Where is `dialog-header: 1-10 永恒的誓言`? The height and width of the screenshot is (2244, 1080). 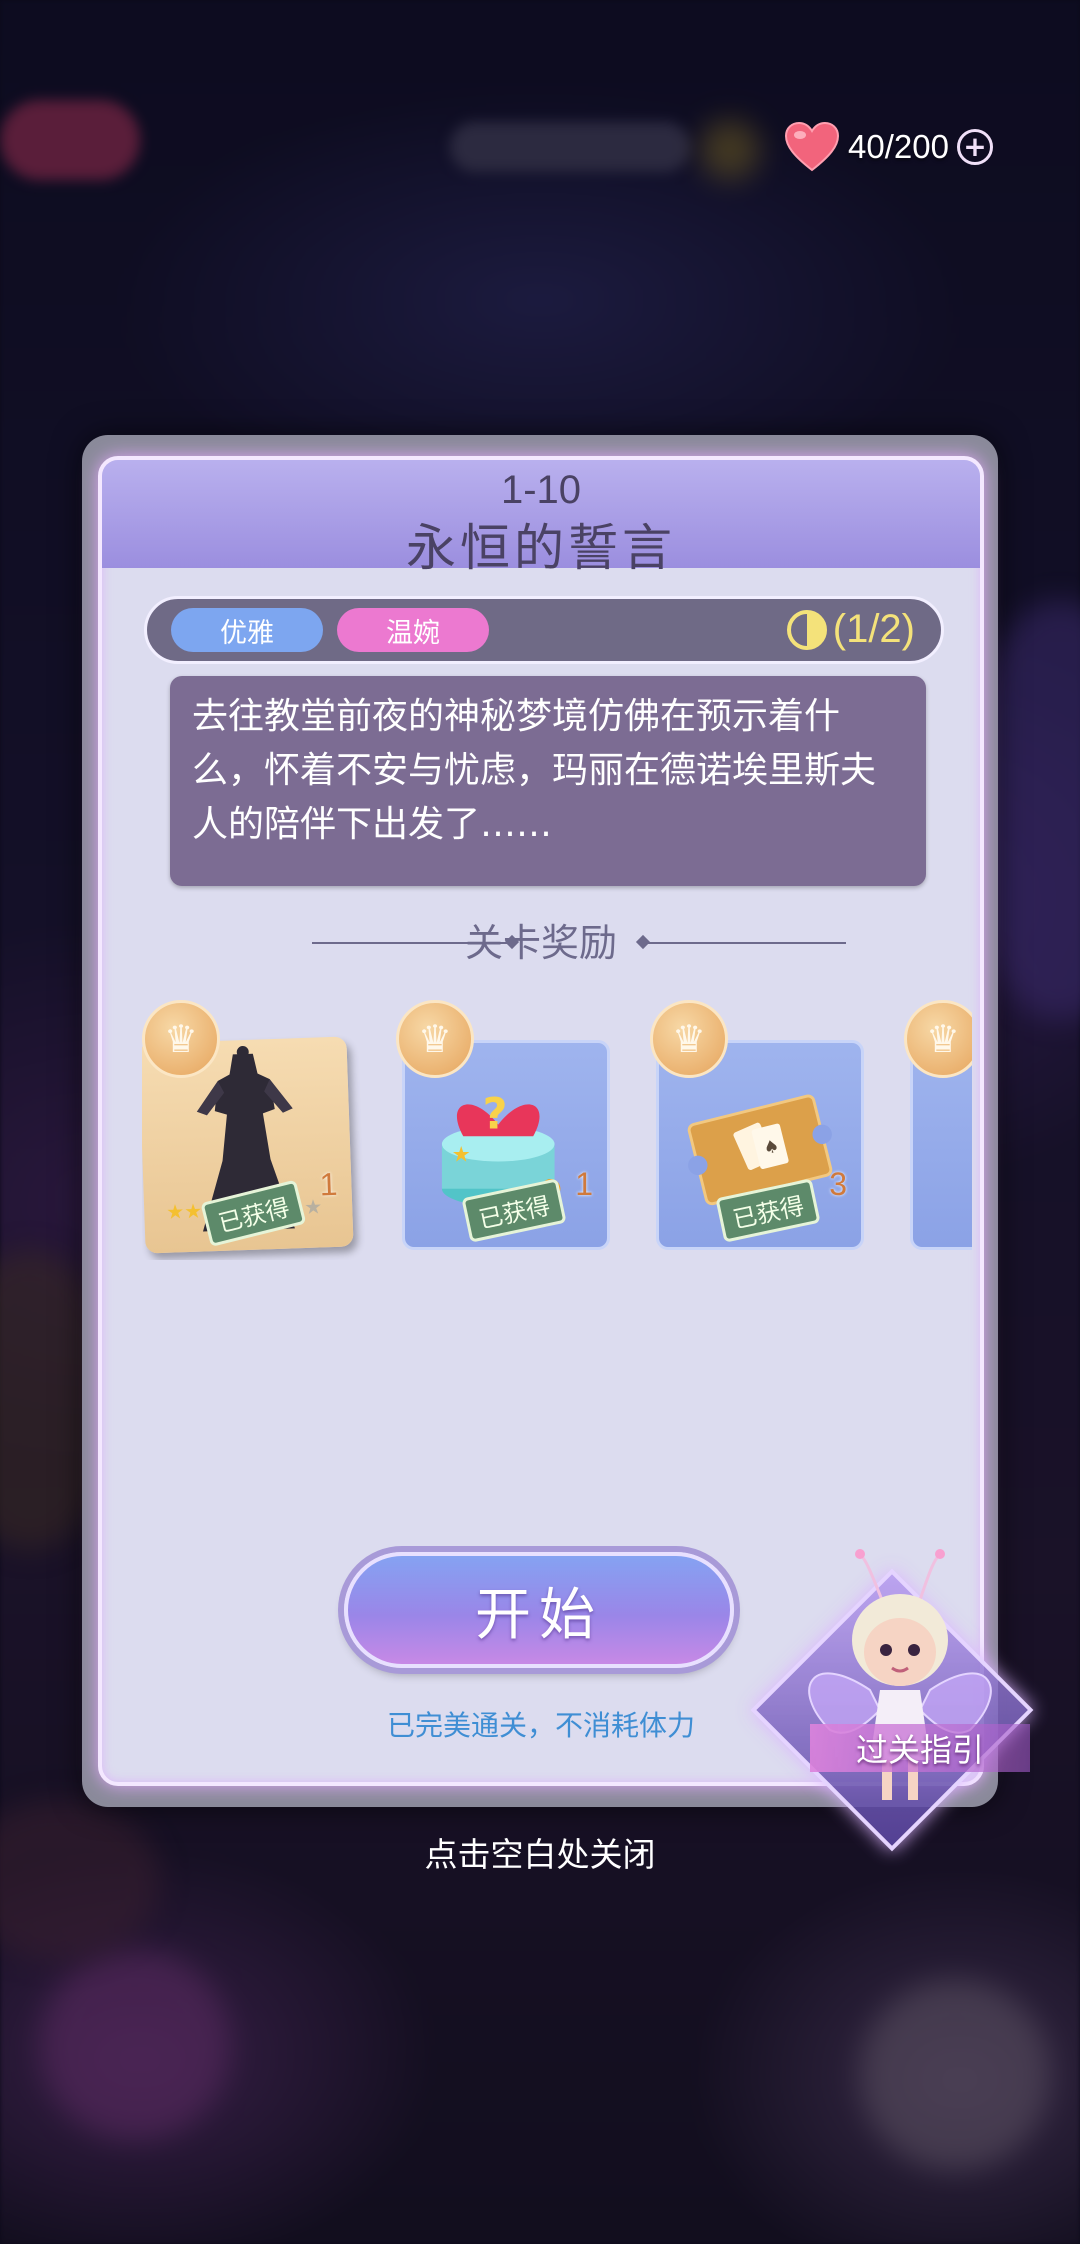
dialog-header: 1-10 永恒的誓言 is located at coordinates (541, 518).